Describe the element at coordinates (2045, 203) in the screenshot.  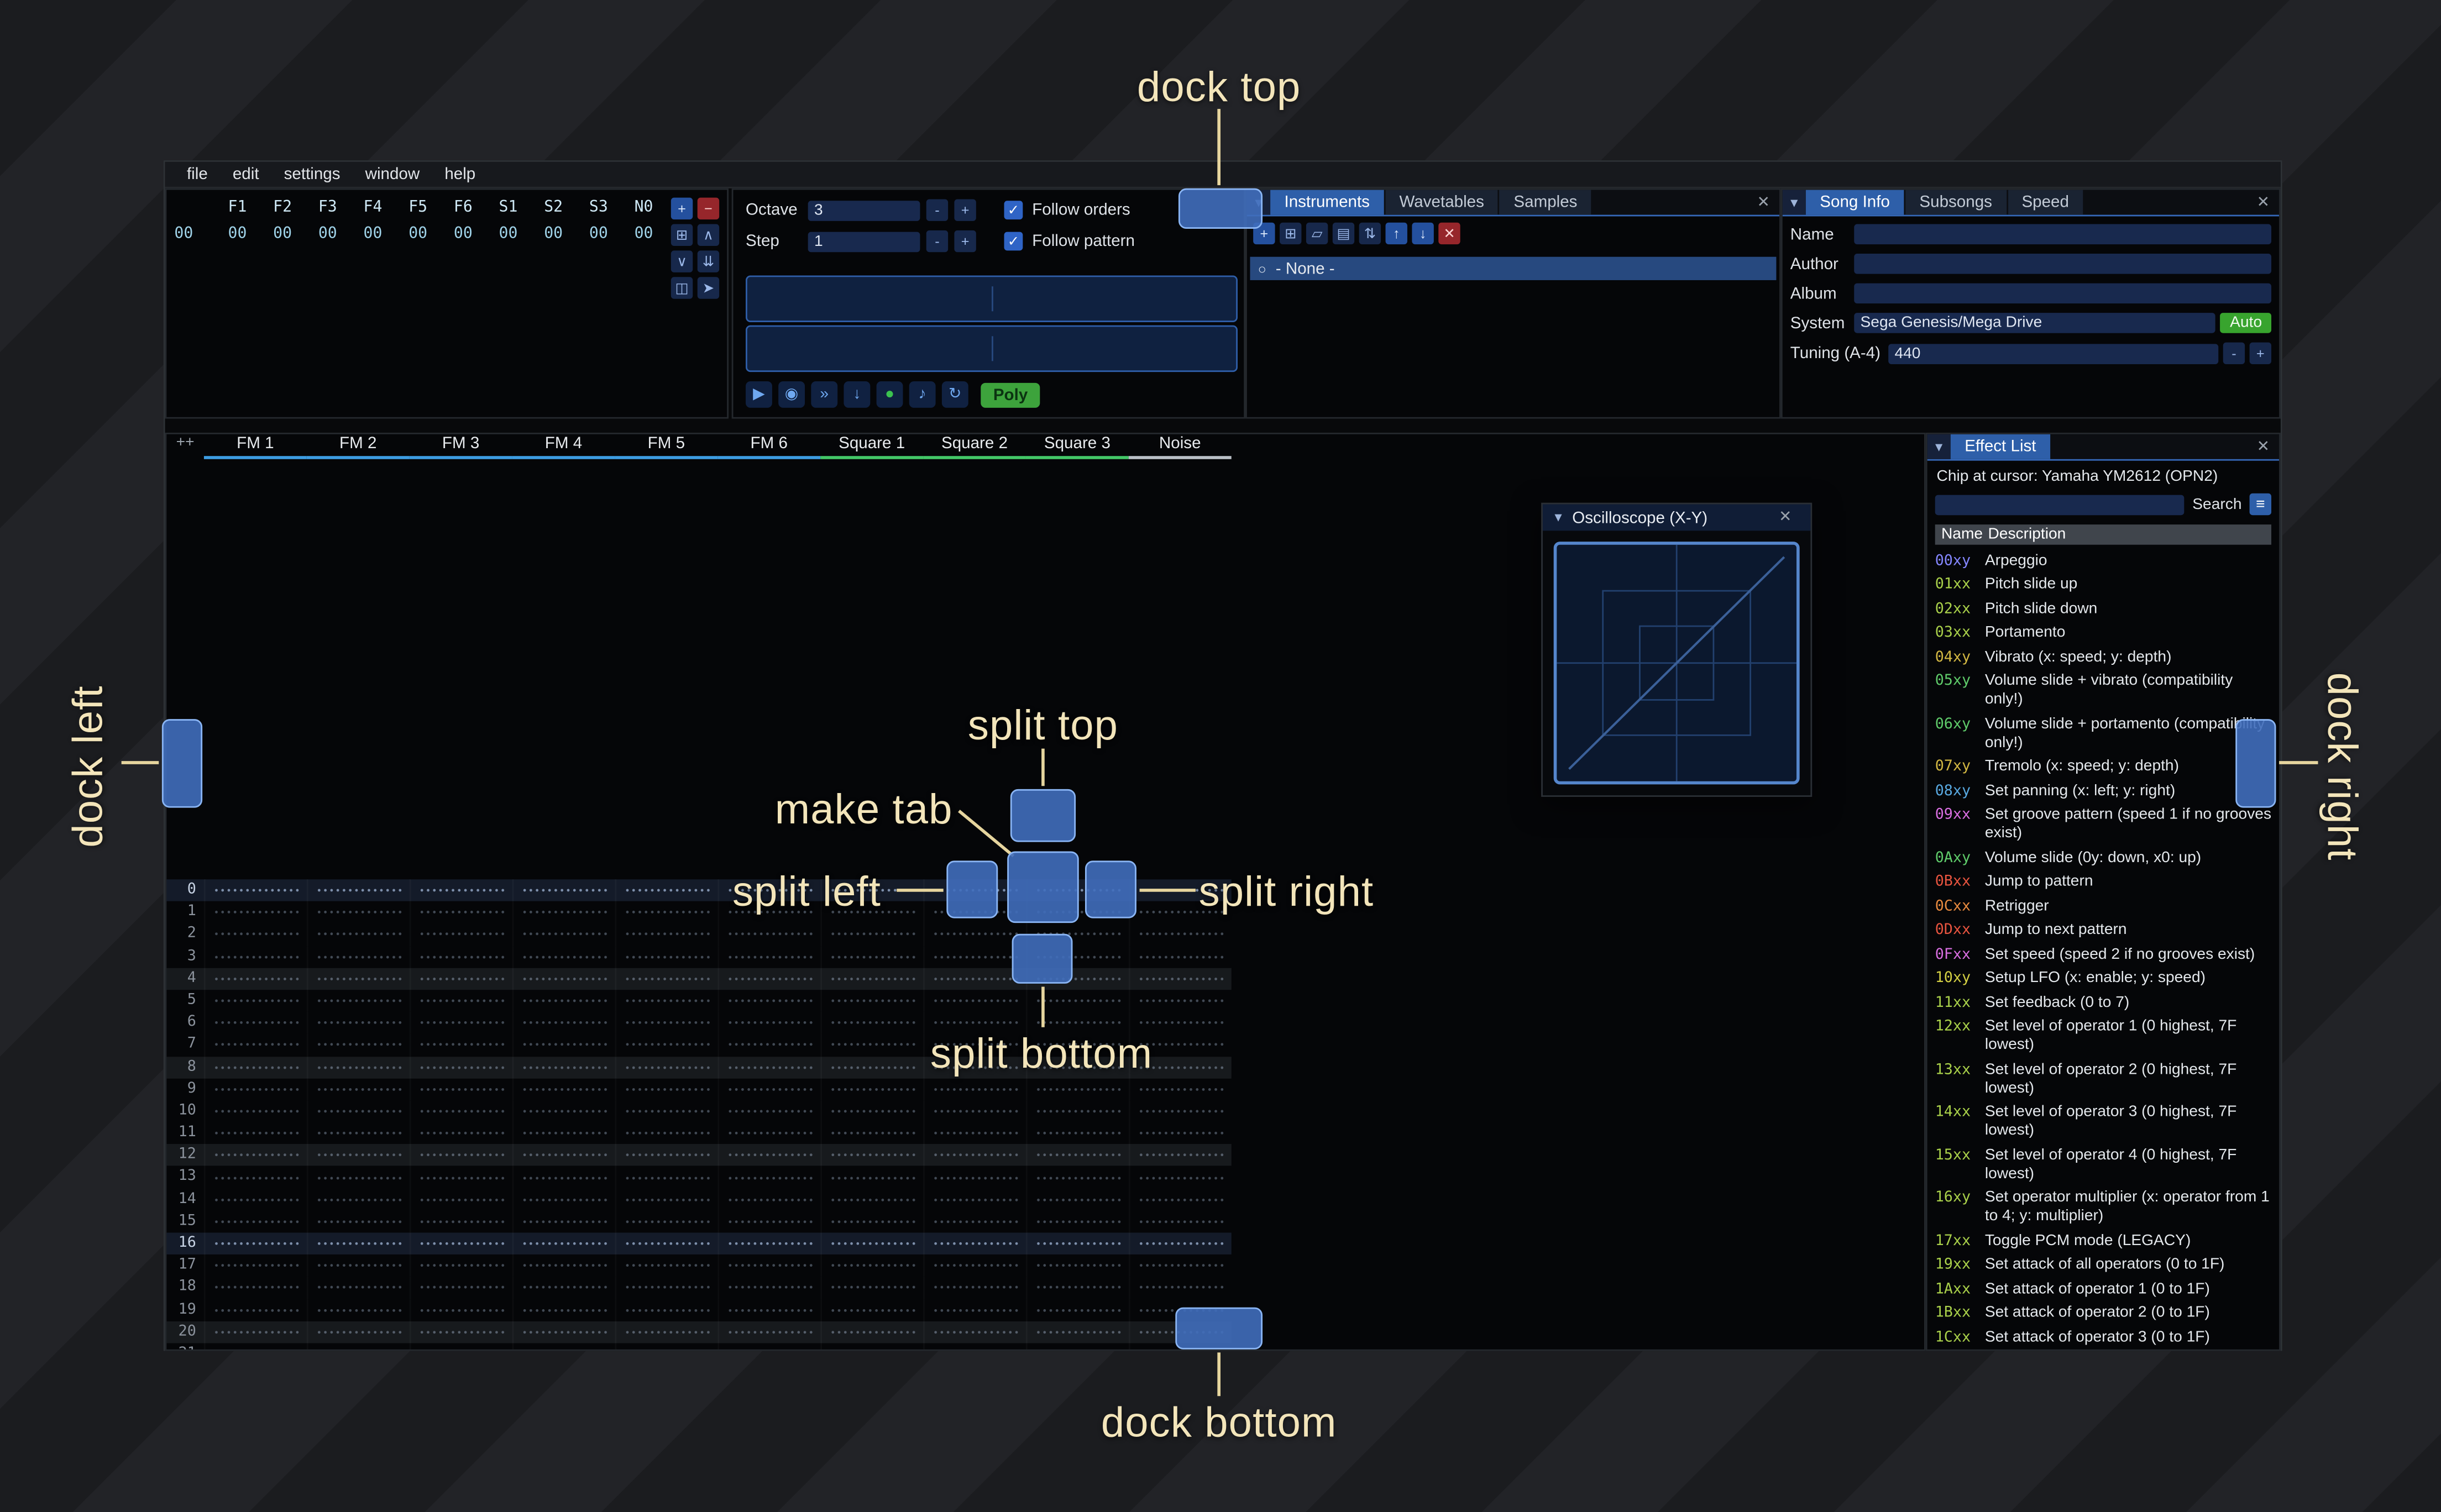
I see `tab-speed: Speed` at that location.